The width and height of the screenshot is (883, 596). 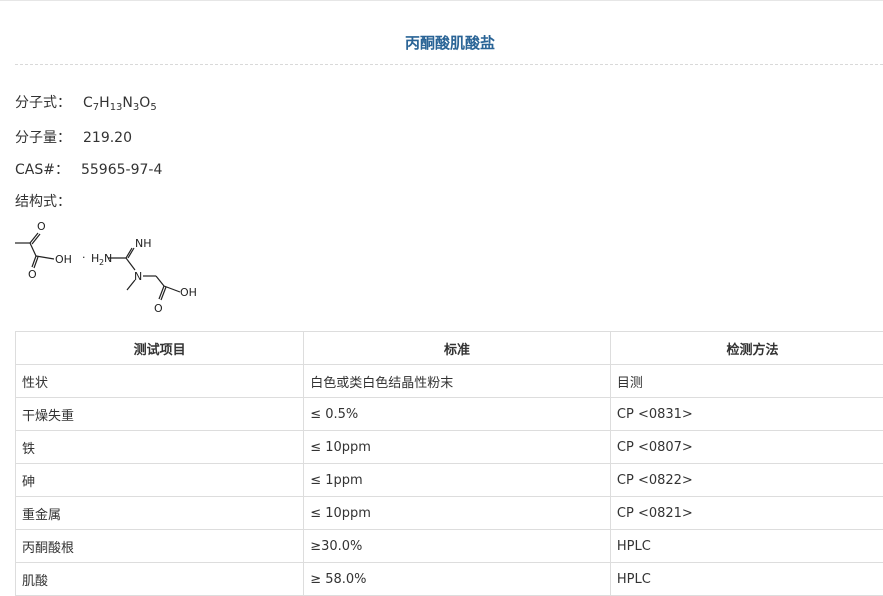 I want to click on creatine-carbonyl-label: O, so click(x=158, y=308).